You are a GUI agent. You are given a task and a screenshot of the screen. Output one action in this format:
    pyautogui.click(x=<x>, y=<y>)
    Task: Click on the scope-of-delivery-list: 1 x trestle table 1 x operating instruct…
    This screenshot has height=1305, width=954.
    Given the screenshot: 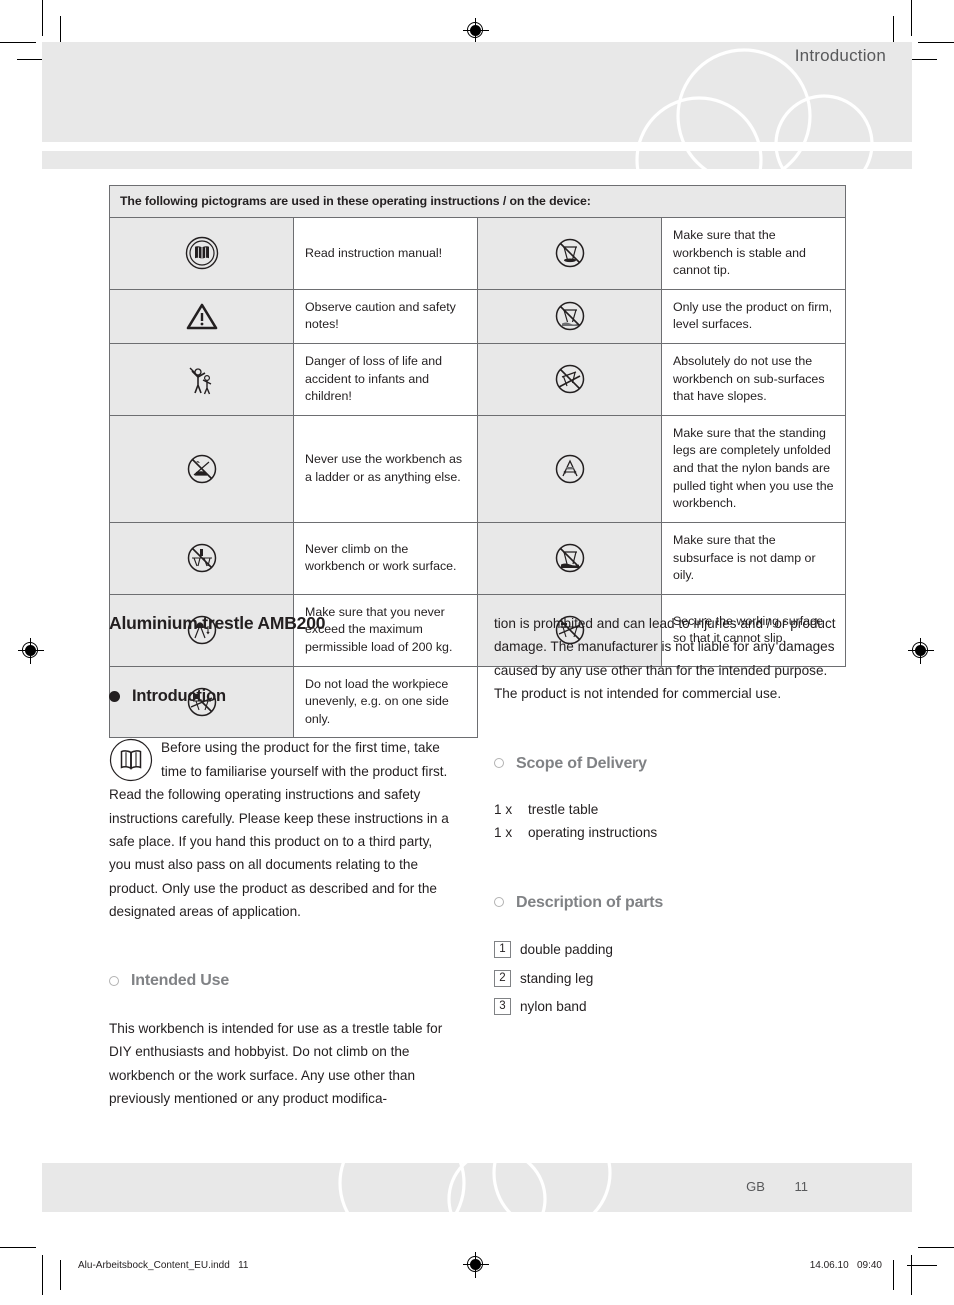 What is the action you would take?
    pyautogui.click(x=666, y=822)
    